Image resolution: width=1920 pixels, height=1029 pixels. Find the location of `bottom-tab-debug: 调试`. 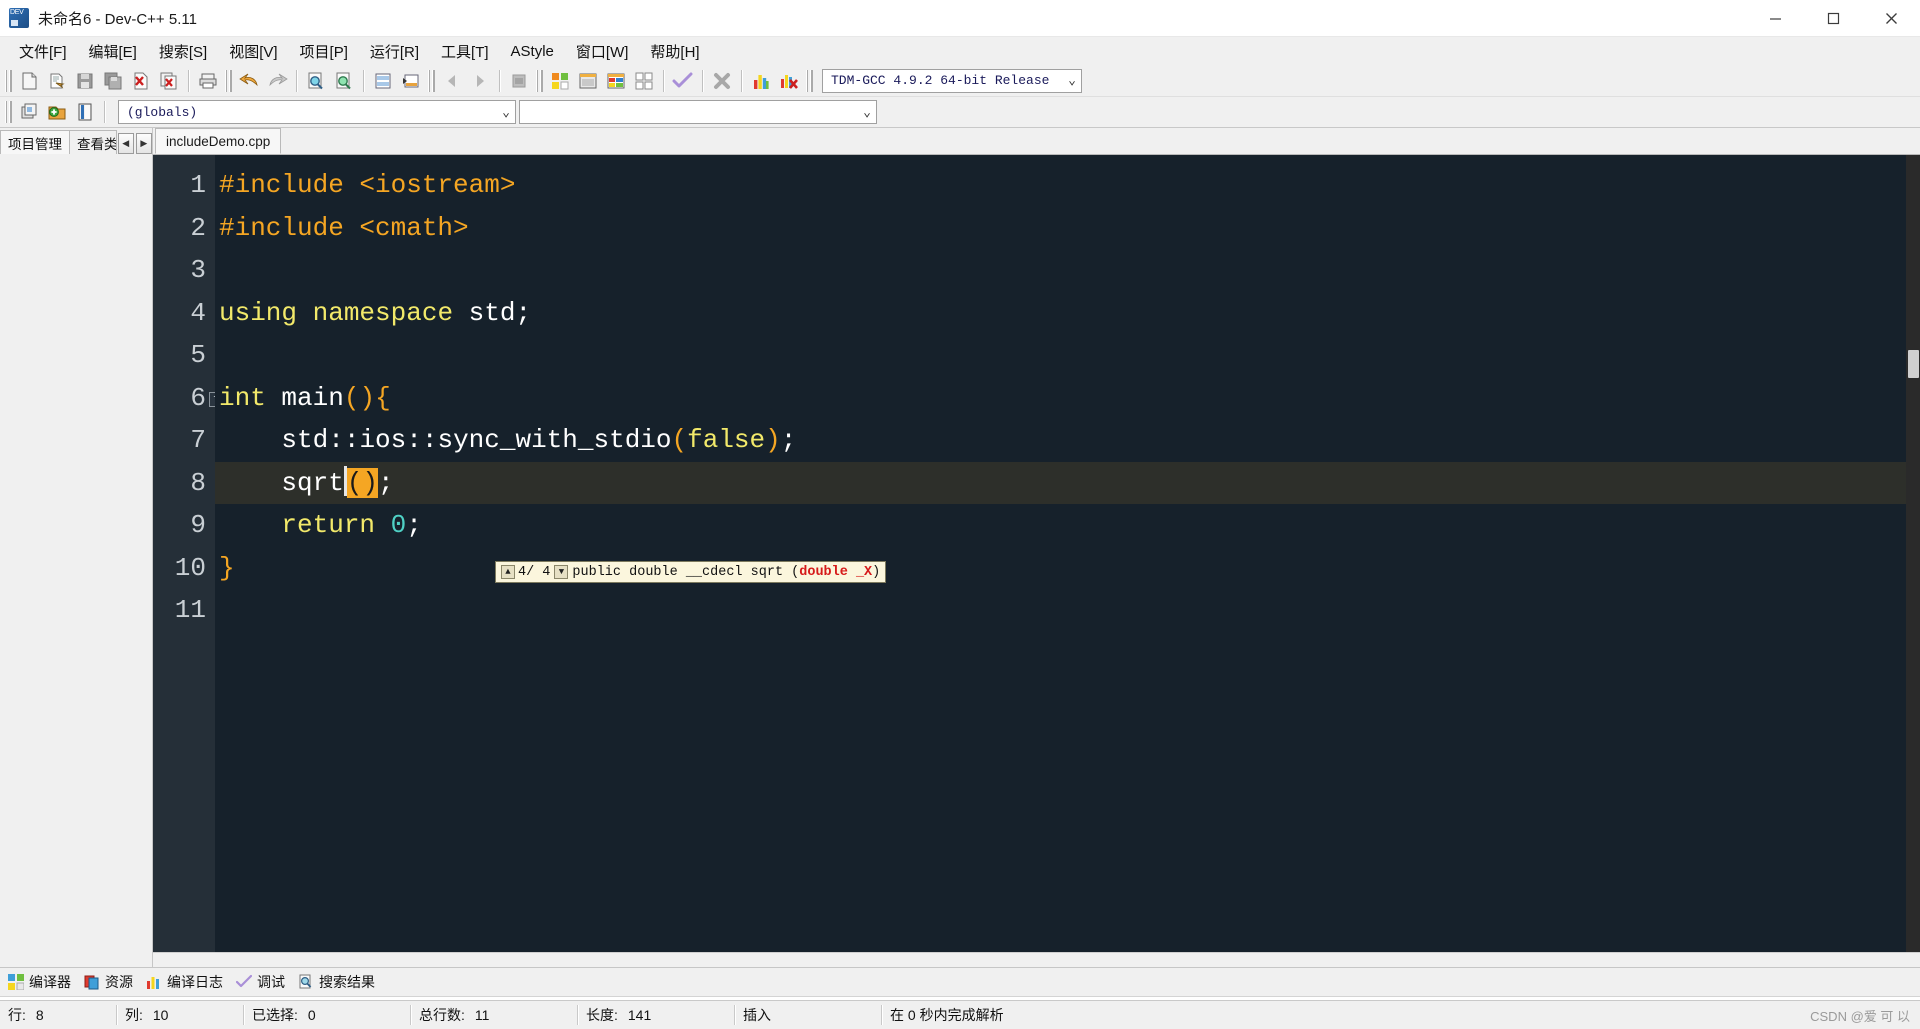

bottom-tab-debug: 调试 is located at coordinates (263, 982).